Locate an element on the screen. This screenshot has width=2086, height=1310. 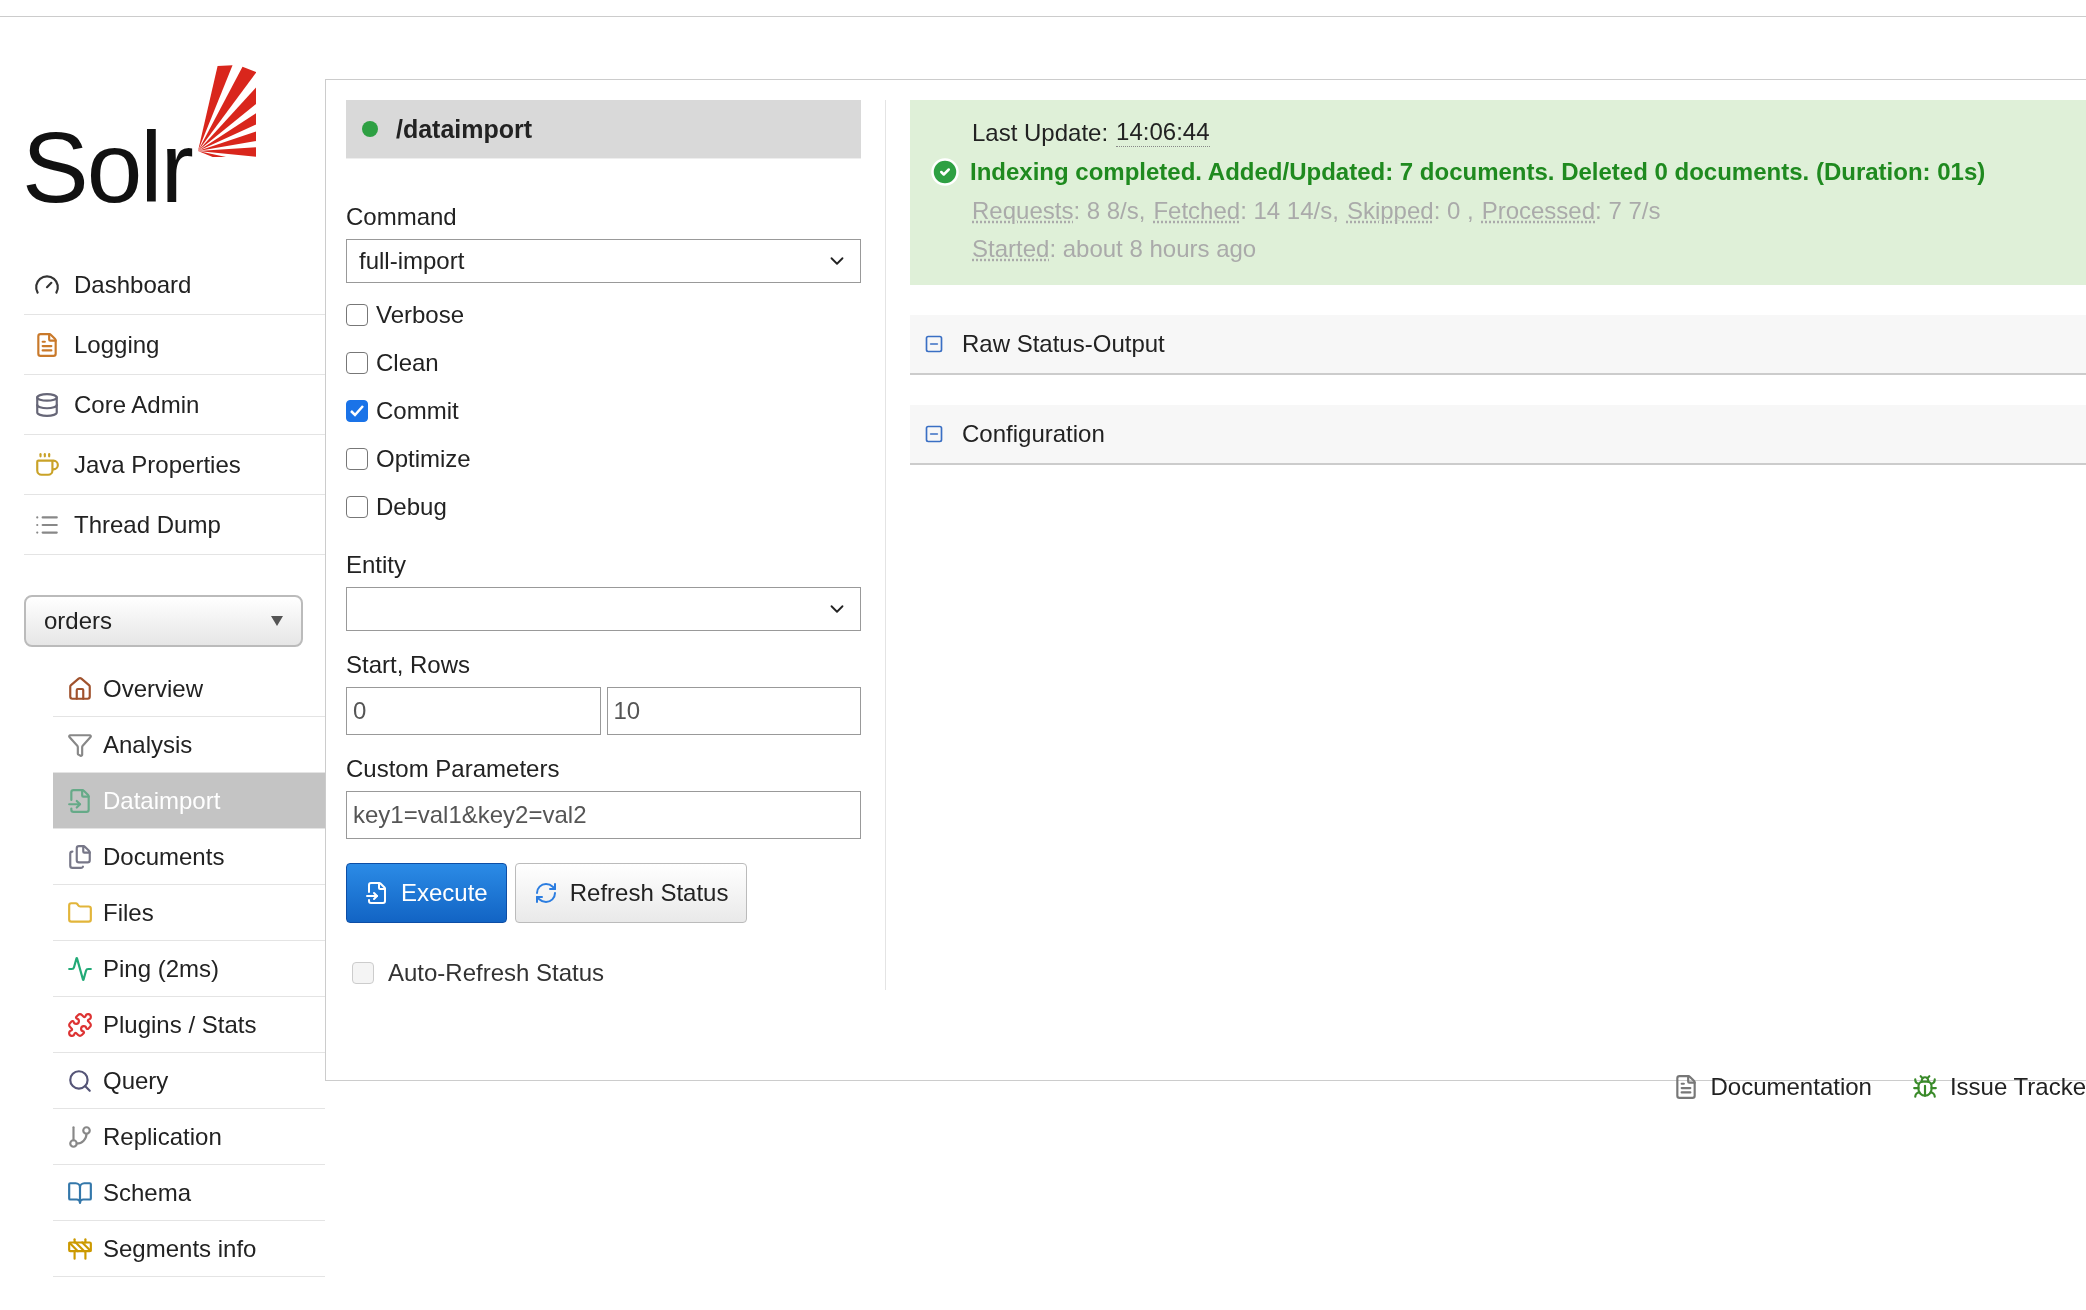
core-menu-item: Schema is located at coordinates (189, 1193).